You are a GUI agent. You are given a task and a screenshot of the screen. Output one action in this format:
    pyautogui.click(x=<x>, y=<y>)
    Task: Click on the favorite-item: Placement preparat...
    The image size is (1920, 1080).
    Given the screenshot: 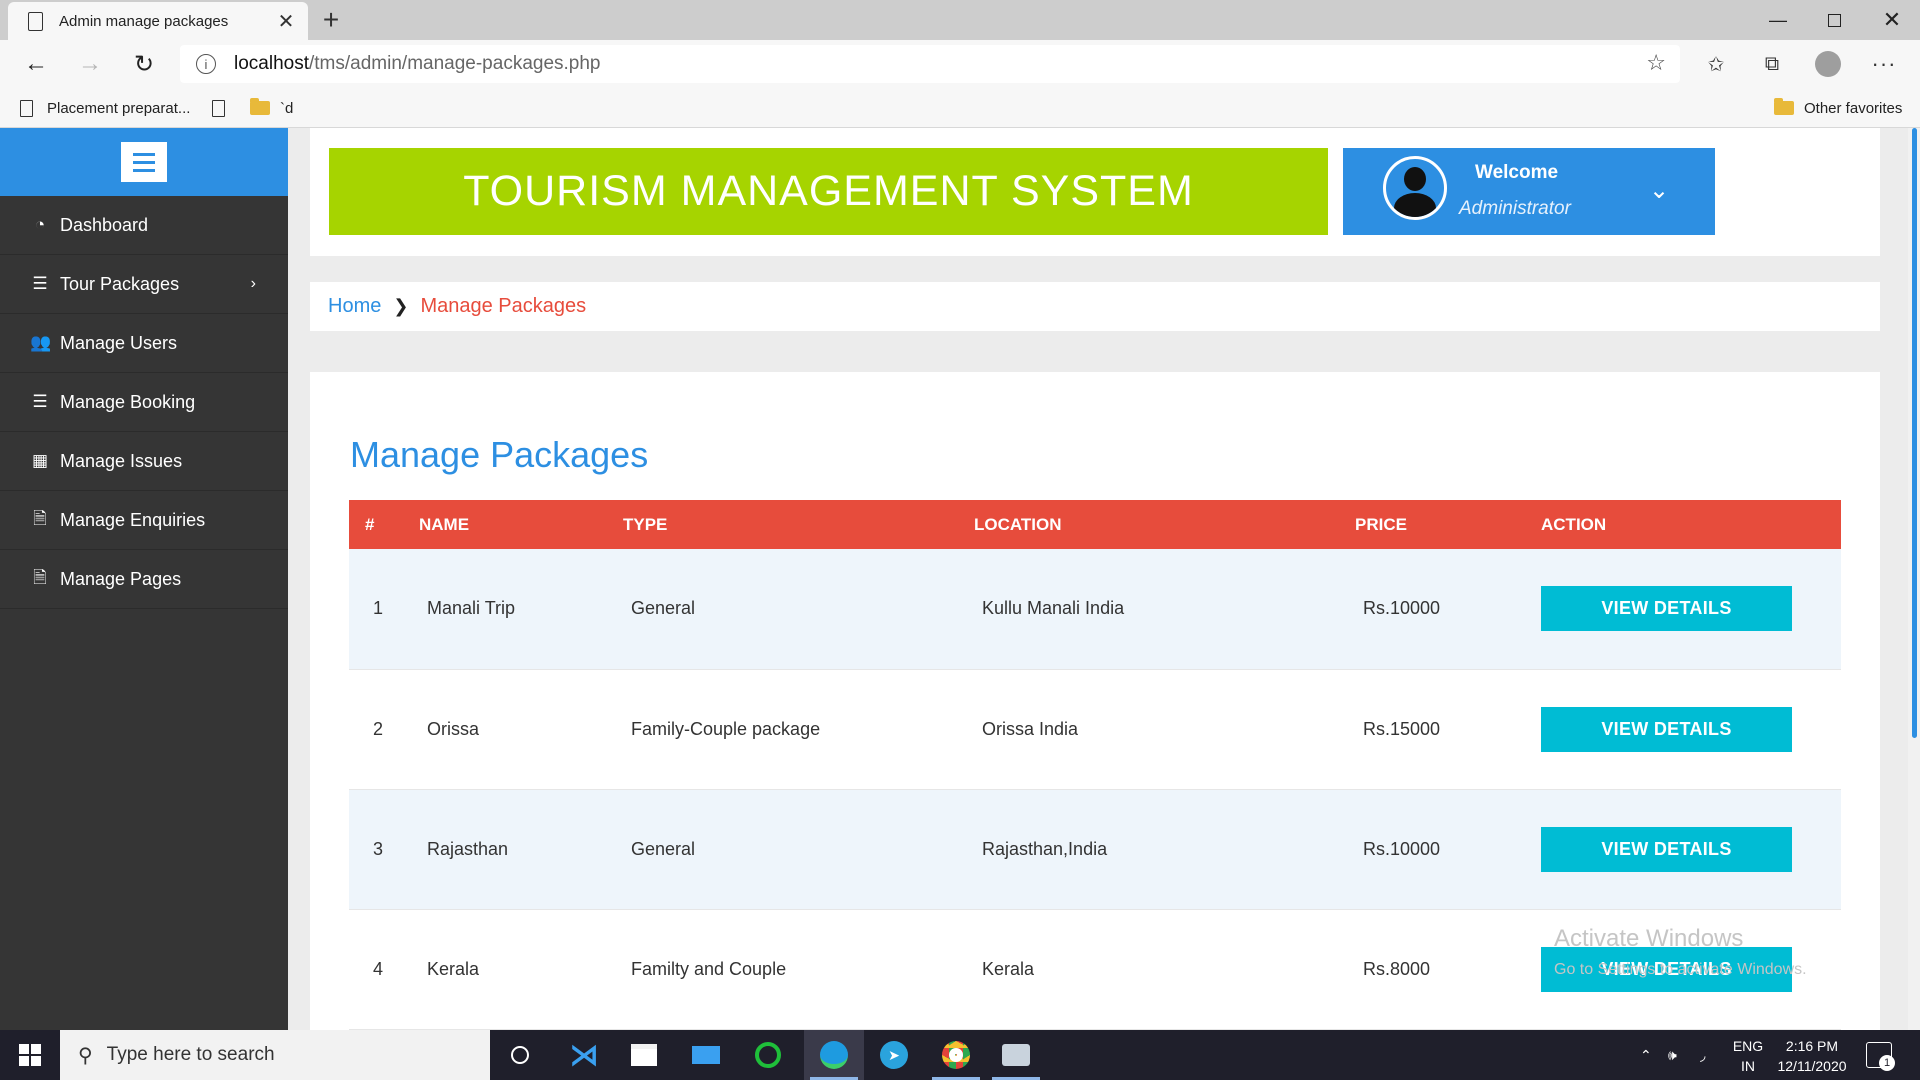 What is the action you would take?
    pyautogui.click(x=105, y=108)
    